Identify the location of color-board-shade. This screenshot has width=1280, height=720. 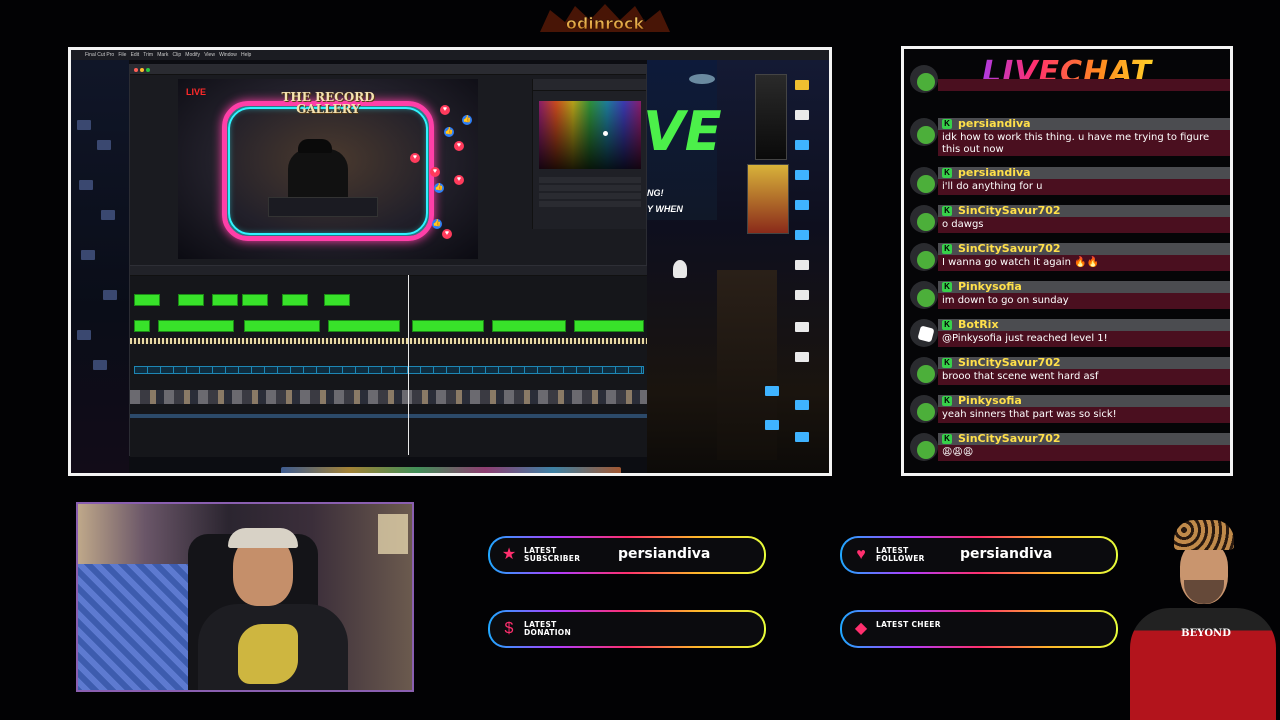
(590, 135).